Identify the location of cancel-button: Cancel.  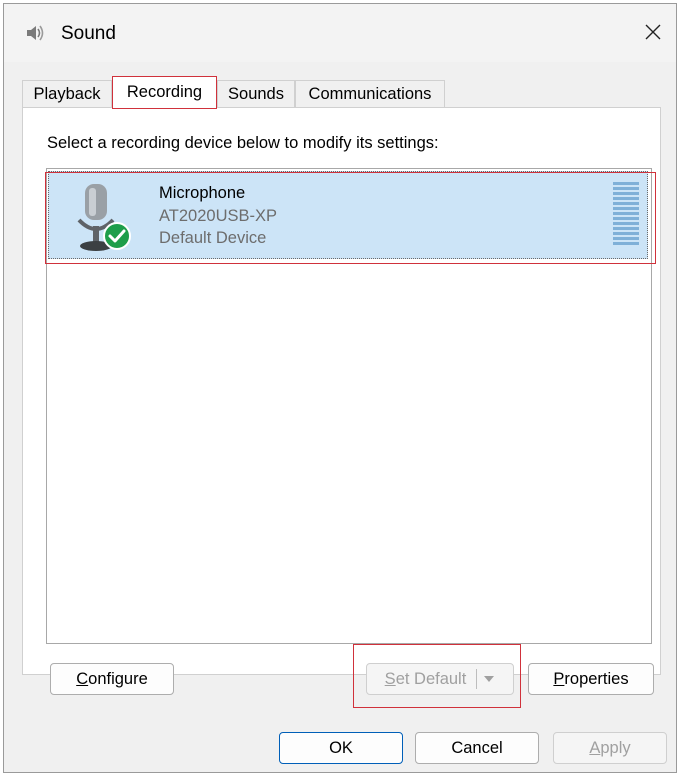
(477, 748).